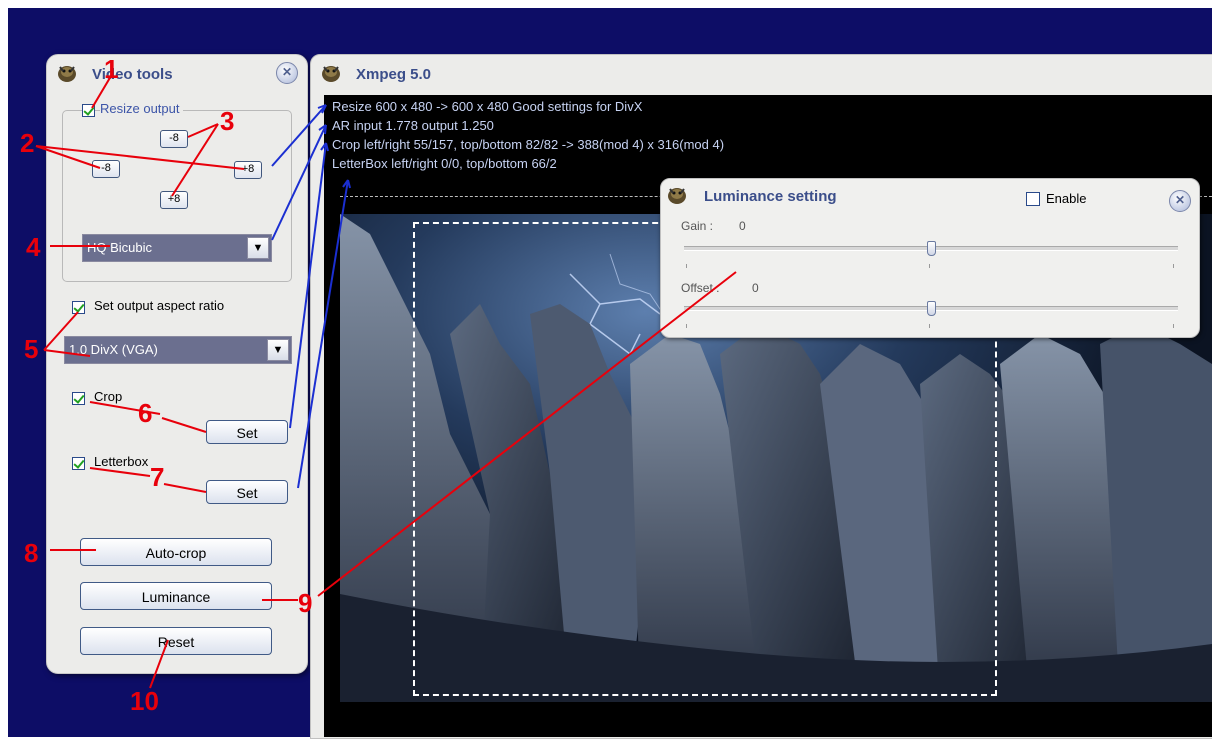 The width and height of the screenshot is (1212, 739). Describe the element at coordinates (178, 350) in the screenshot. I see `aspect-ratio-dropdown: 1.0 DivX (VGA) ▼` at that location.